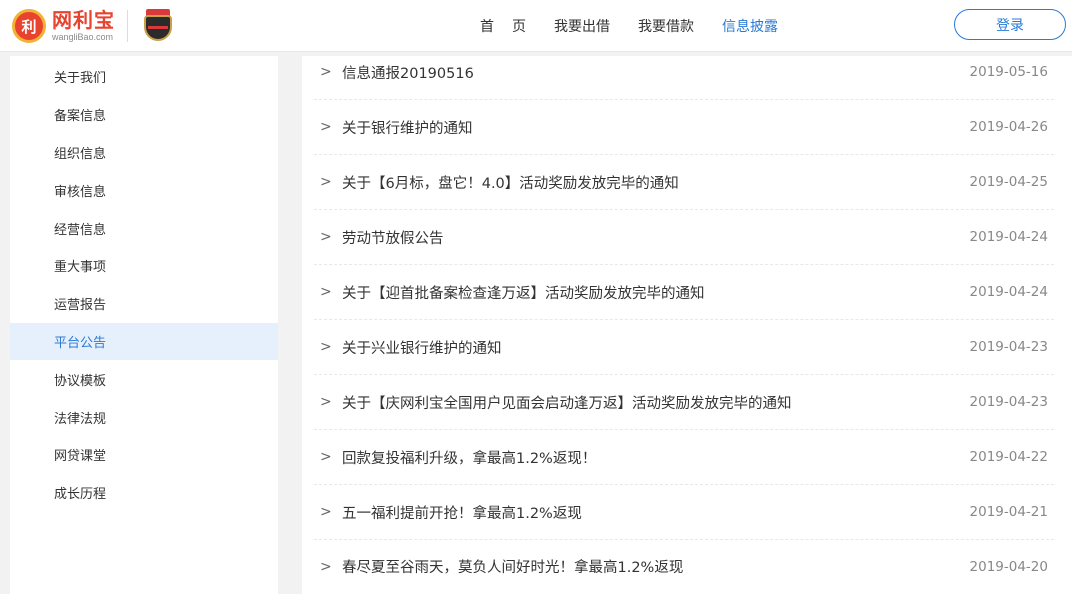  I want to click on sidebar-item-audit: 审核信息, so click(144, 190).